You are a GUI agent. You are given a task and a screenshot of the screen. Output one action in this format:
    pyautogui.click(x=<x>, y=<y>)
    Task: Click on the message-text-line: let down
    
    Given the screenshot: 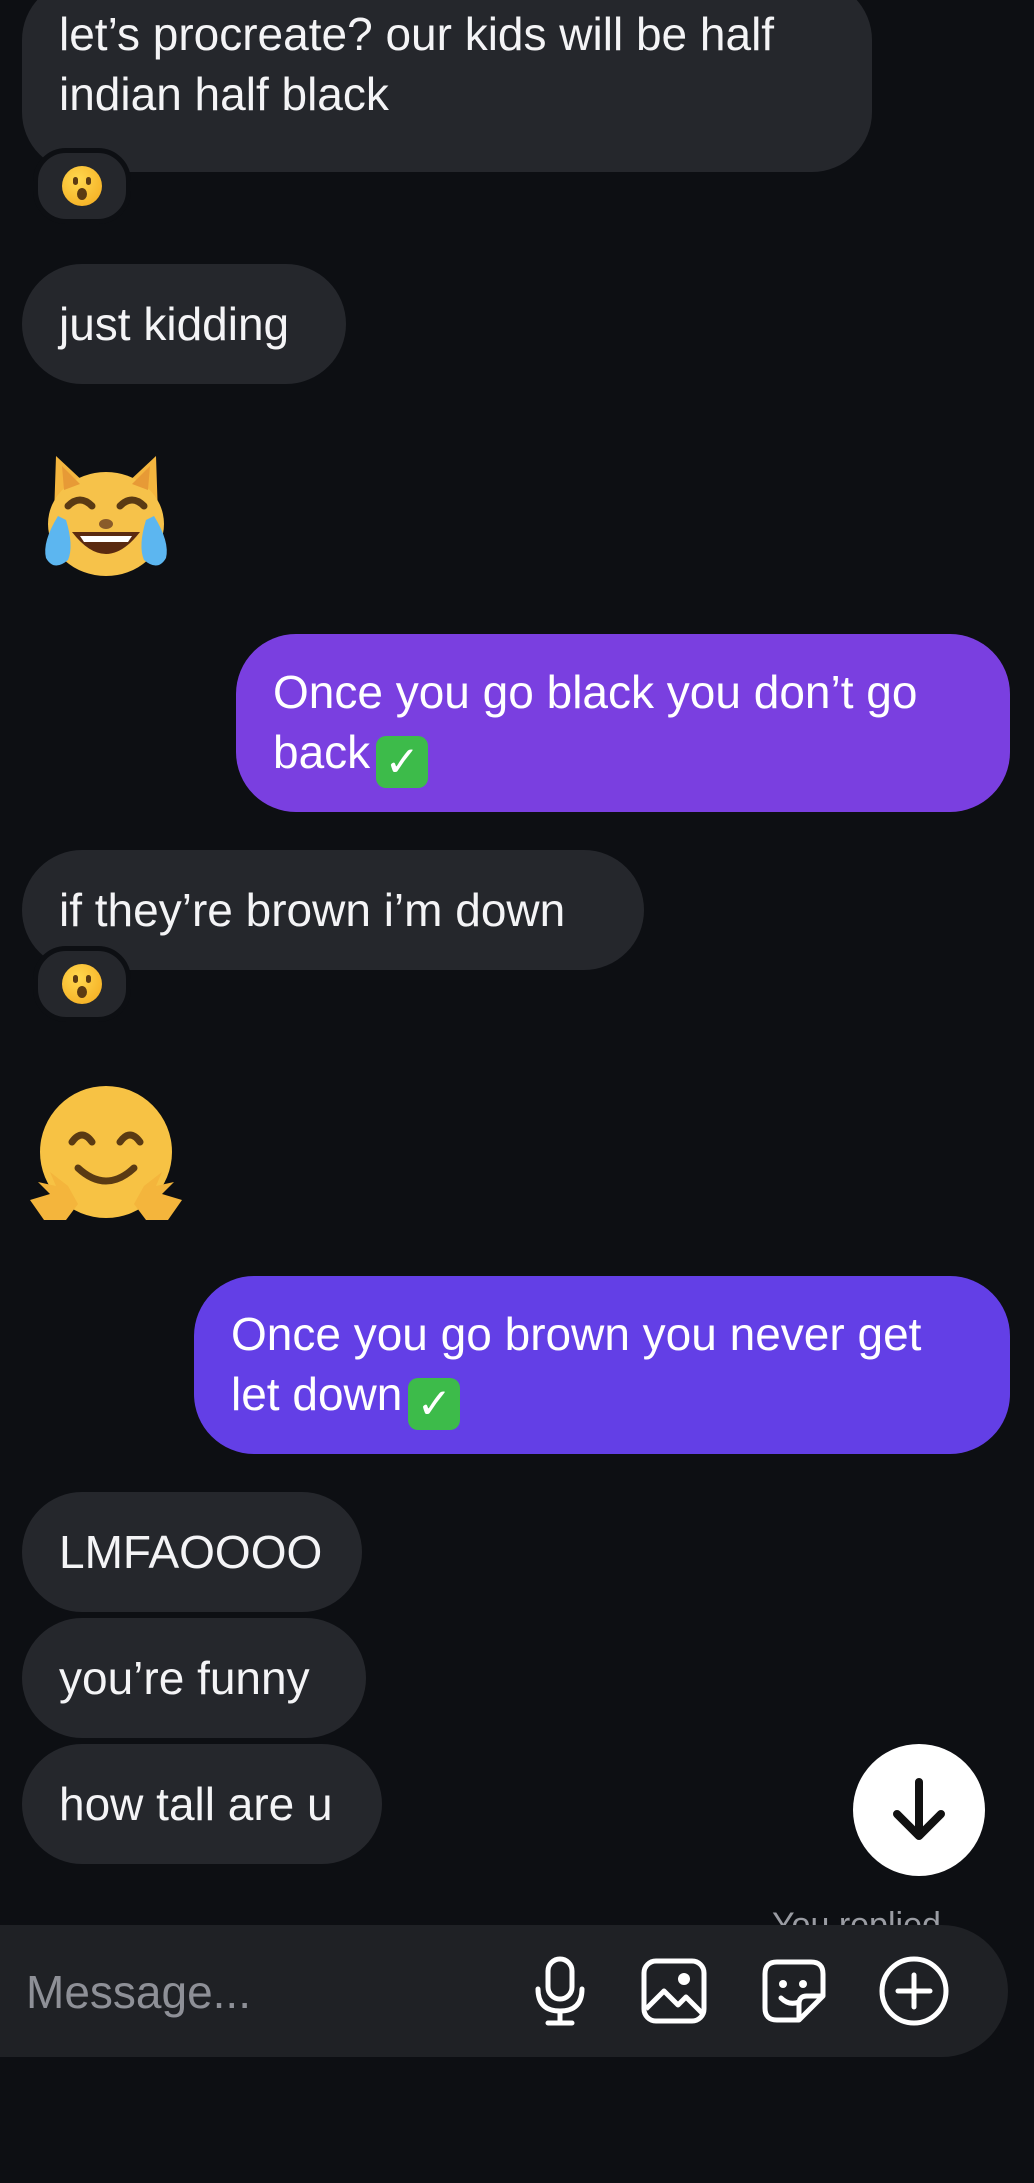 What is the action you would take?
    pyautogui.click(x=317, y=1394)
    